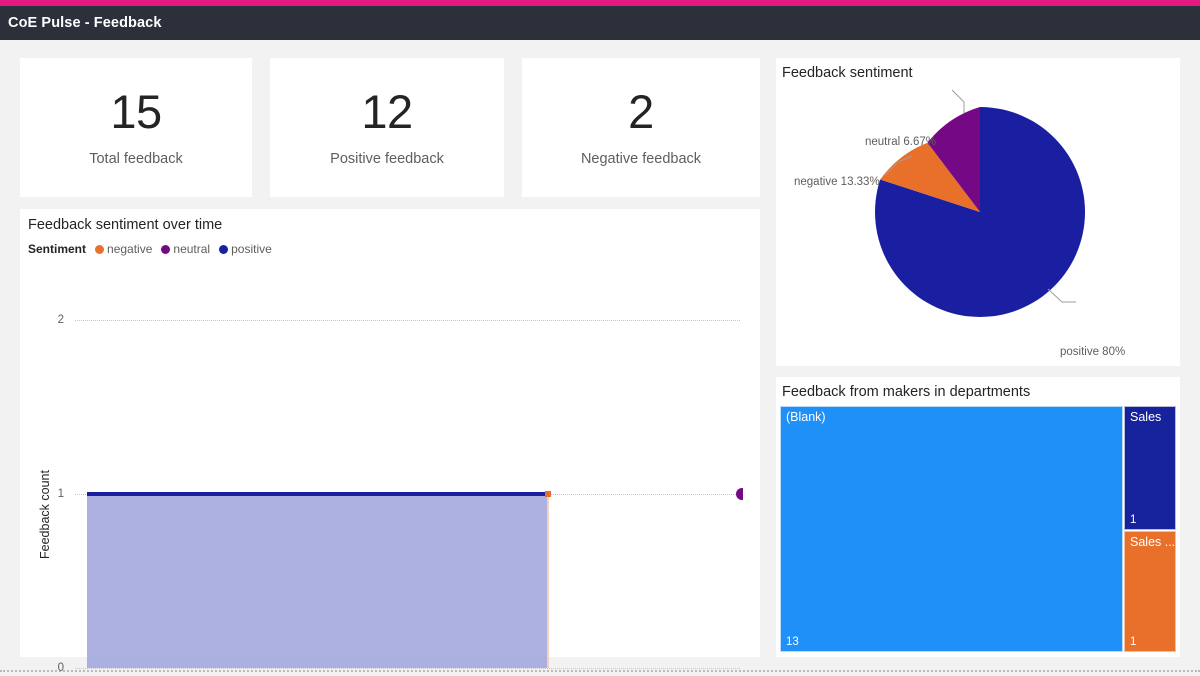  Describe the element at coordinates (60, 320) in the screenshot. I see `y-tick-2: 2` at that location.